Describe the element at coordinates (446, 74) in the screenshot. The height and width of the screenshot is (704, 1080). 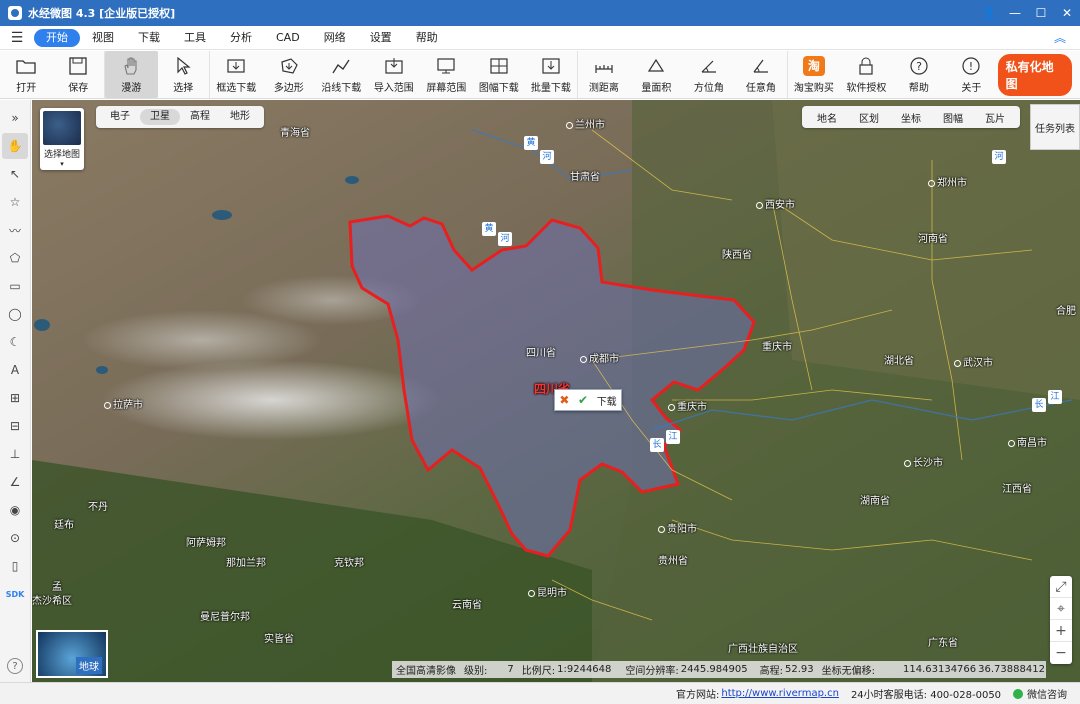
I see `screen-range-button: 屏幕范围` at that location.